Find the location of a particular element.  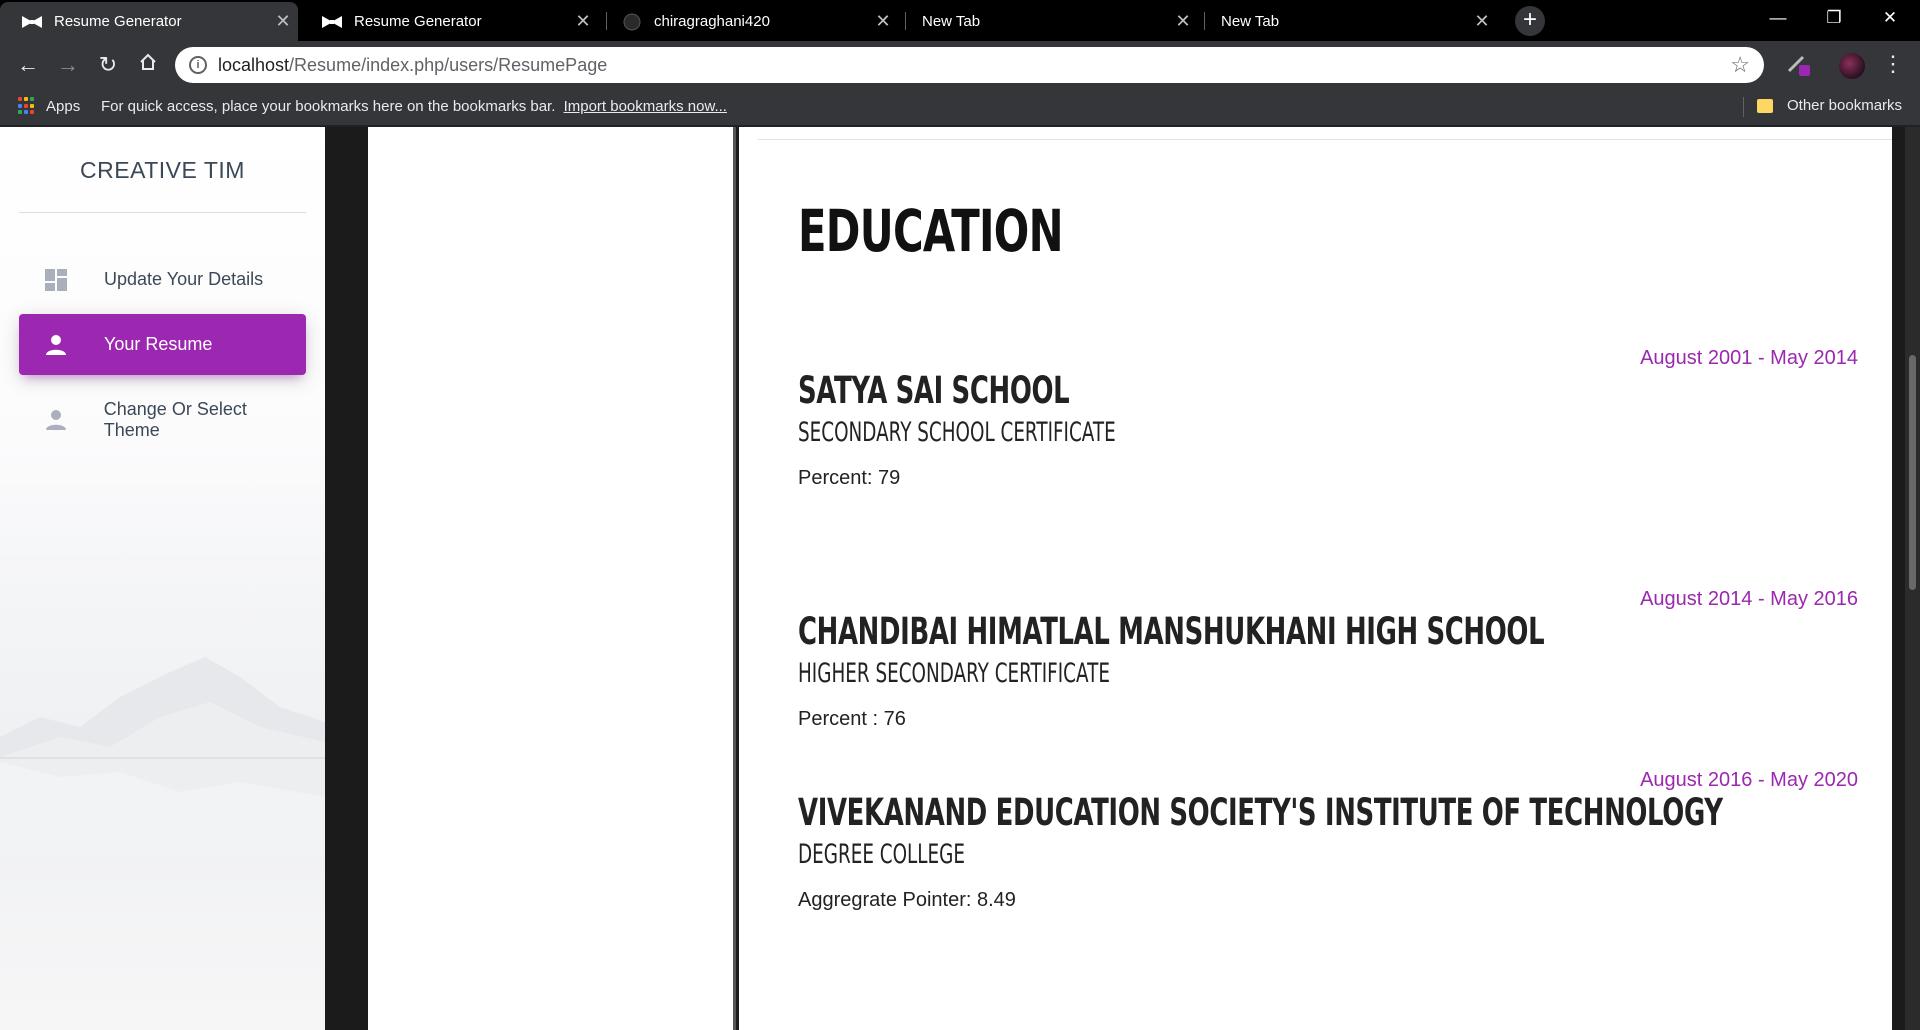

education-score: Percent: 79 is located at coordinates (849, 478).